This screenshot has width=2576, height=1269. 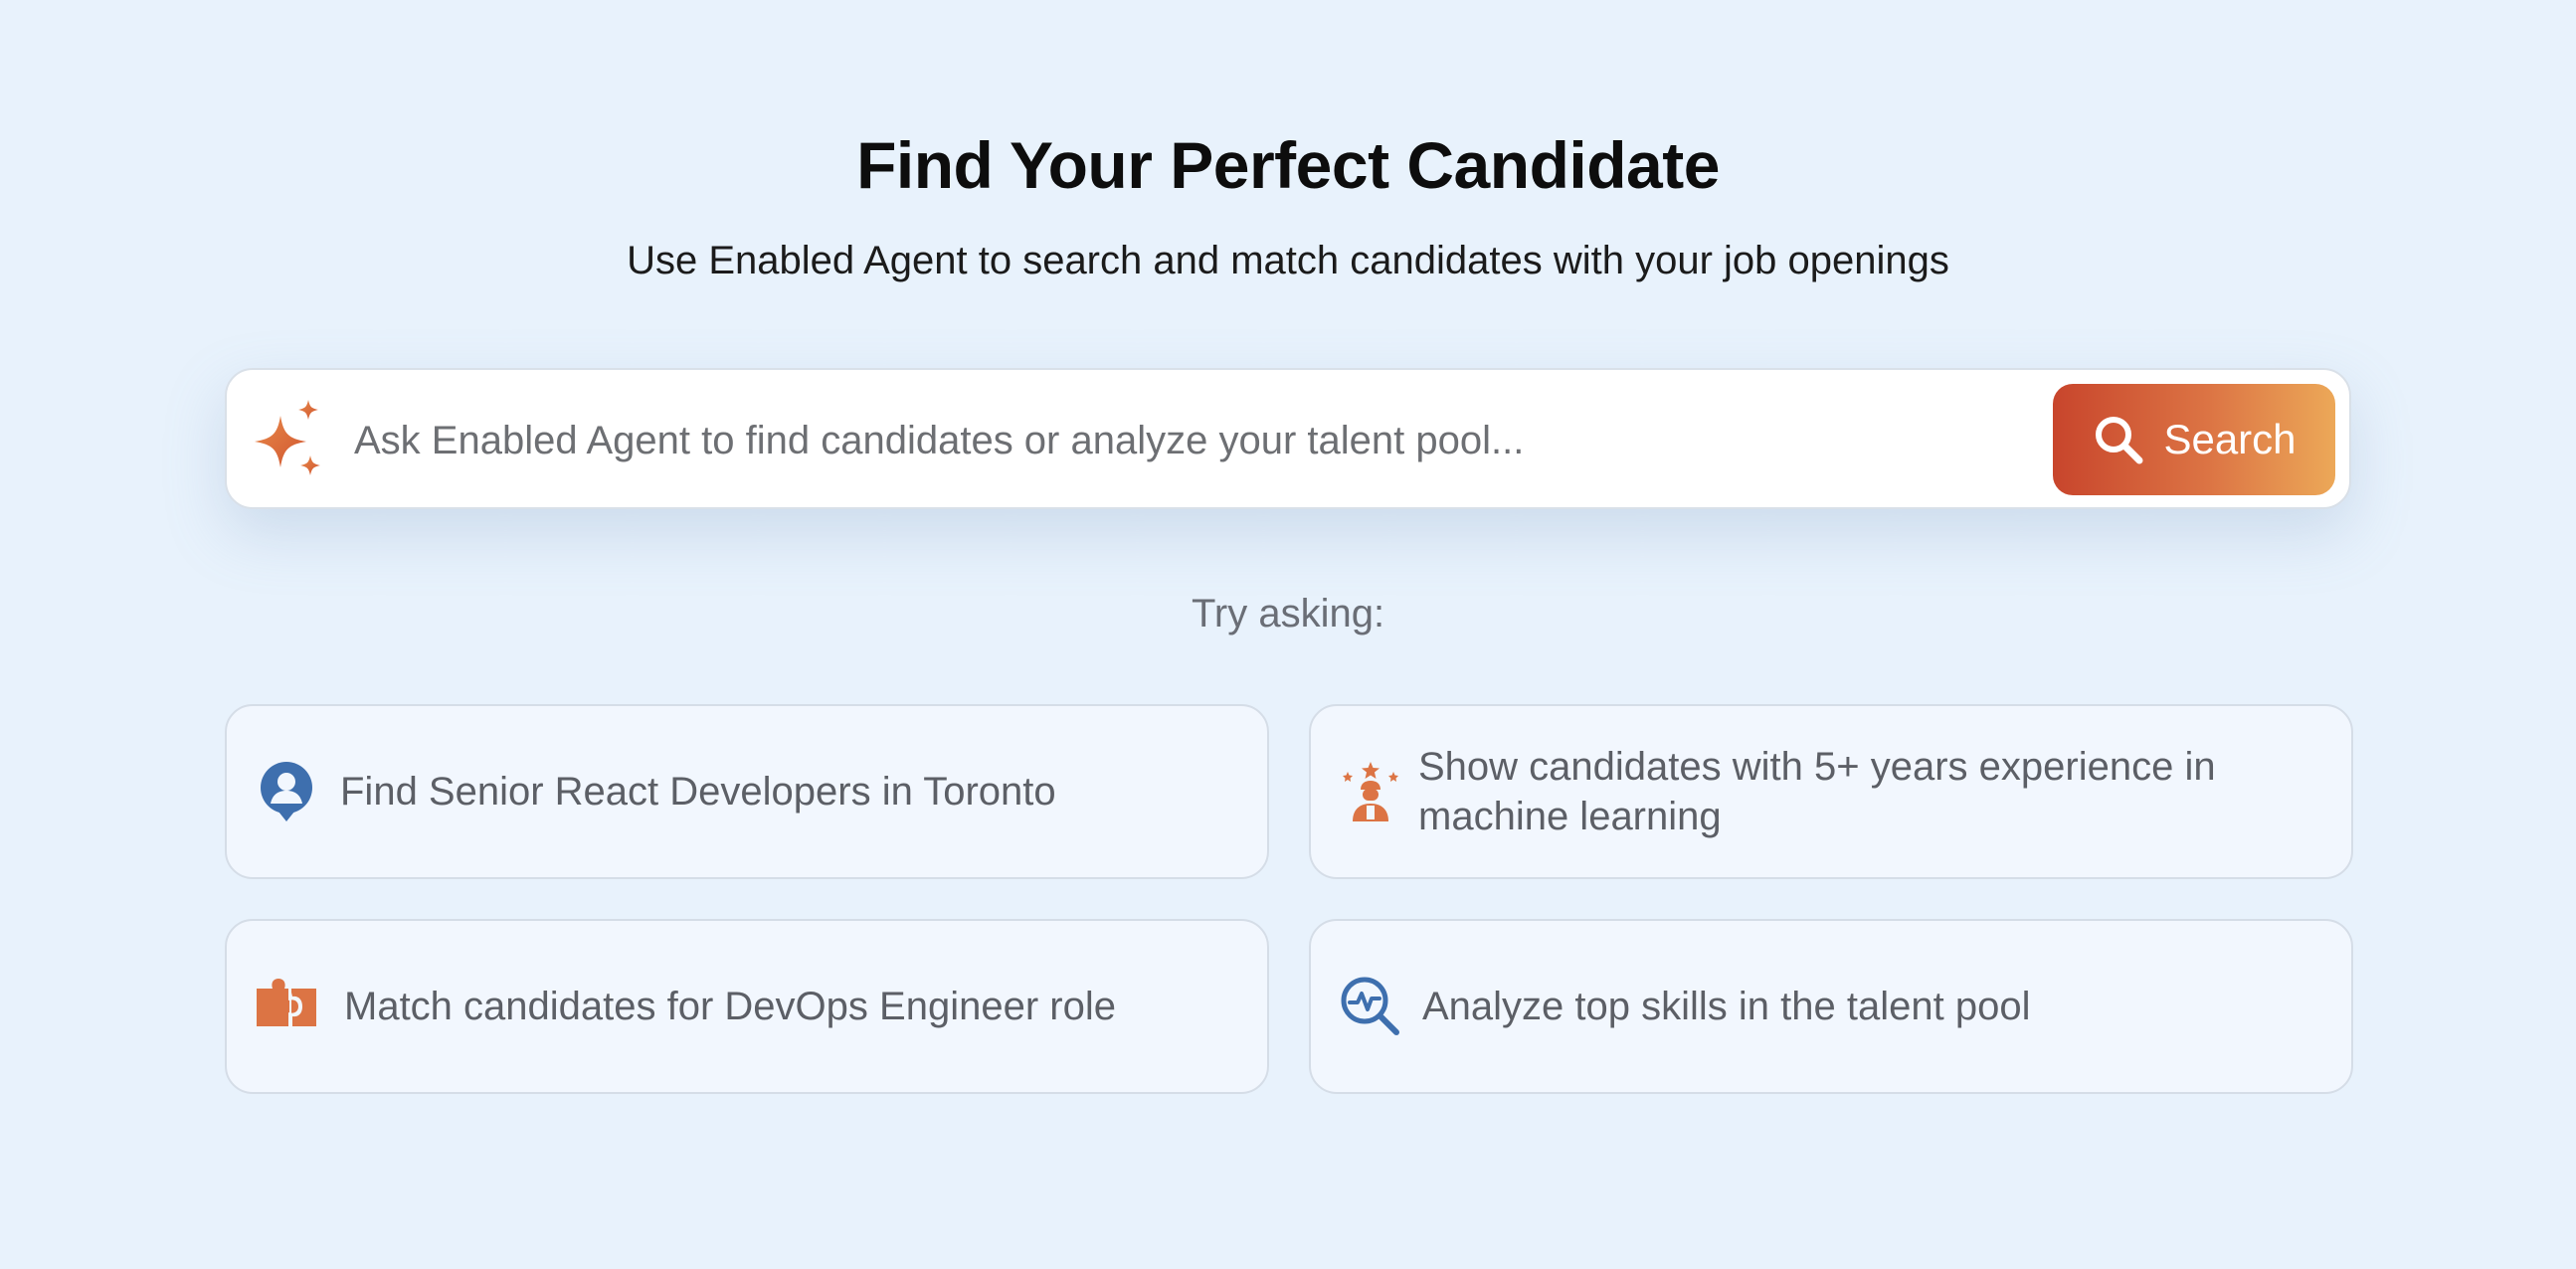 I want to click on puzzle-icon, so click(x=286, y=1006).